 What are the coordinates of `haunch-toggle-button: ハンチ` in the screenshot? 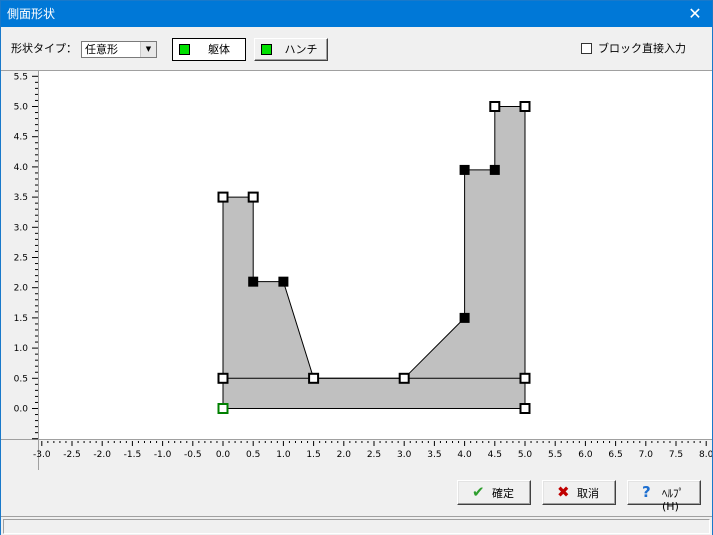 It's located at (291, 49).